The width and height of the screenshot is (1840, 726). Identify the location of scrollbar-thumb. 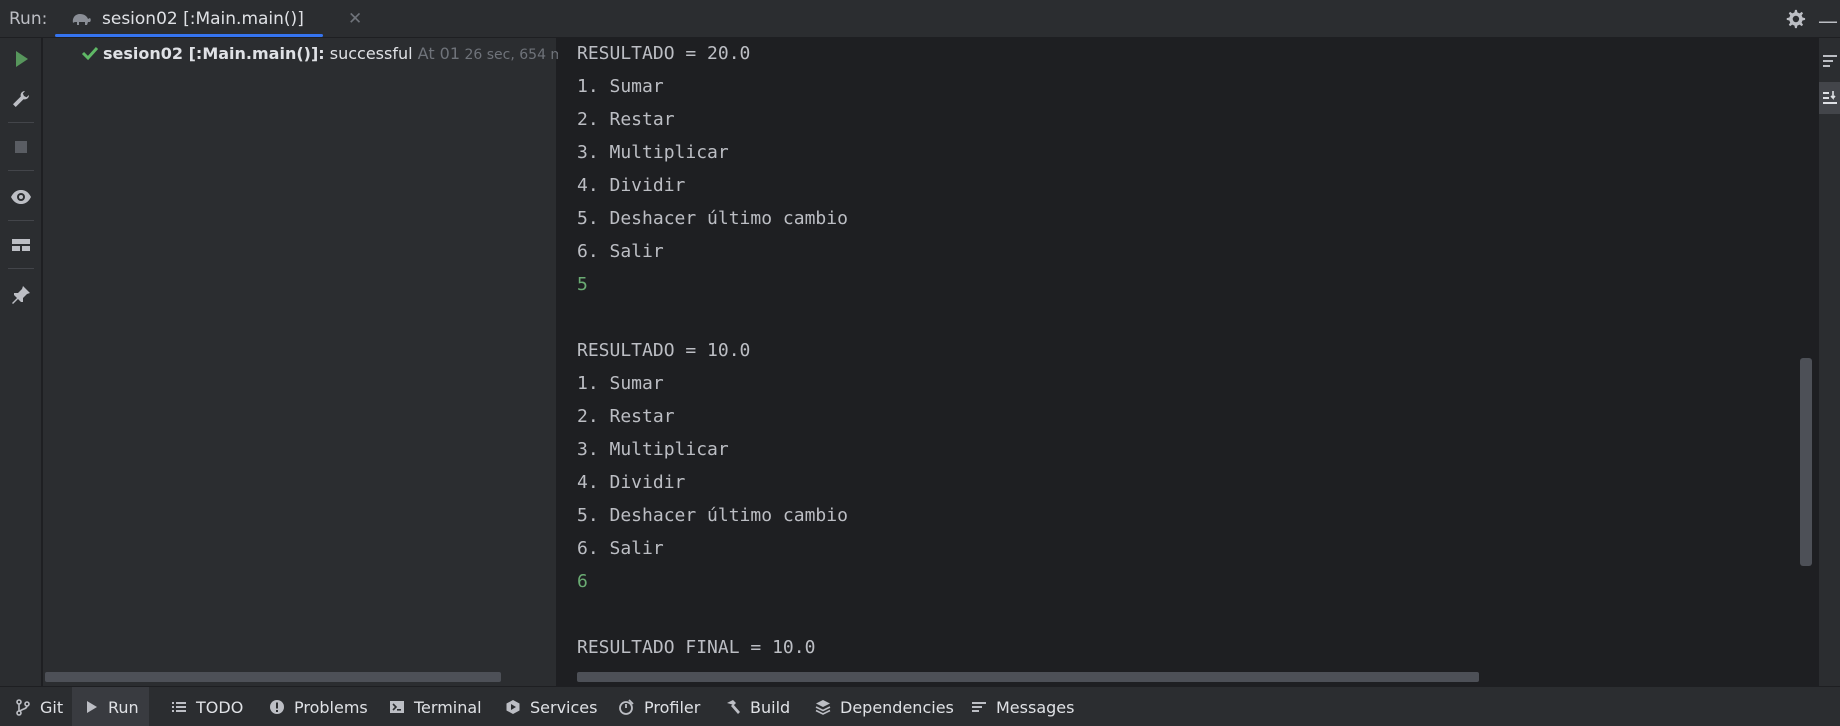
(1806, 462).